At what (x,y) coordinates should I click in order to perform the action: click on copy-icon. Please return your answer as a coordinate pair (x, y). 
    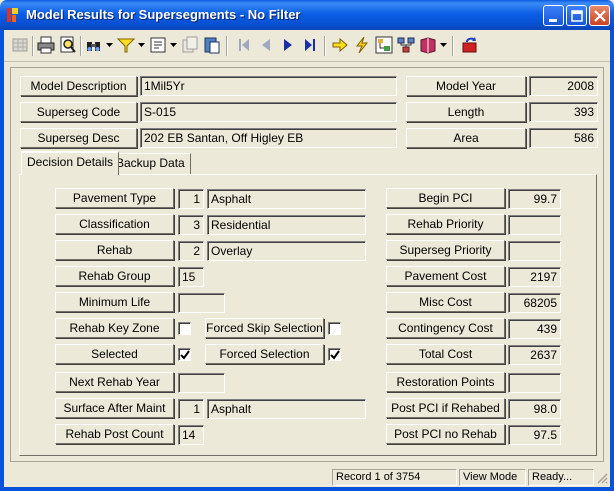
    Looking at the image, I should click on (190, 44).